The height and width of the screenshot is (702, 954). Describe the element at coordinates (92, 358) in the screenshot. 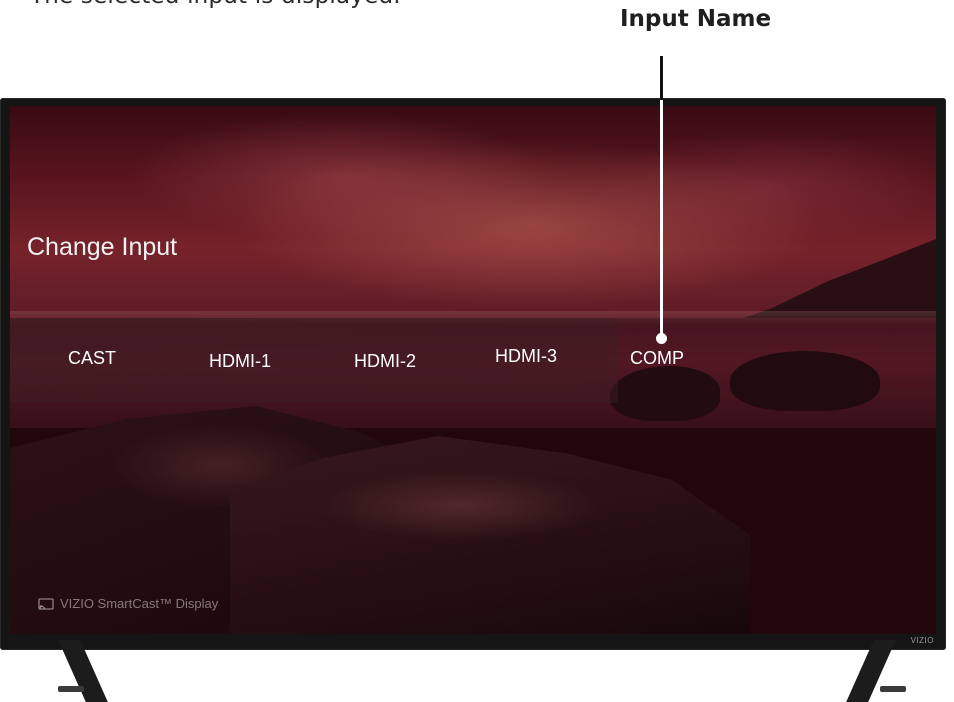

I see `input-item-cast: CAST` at that location.